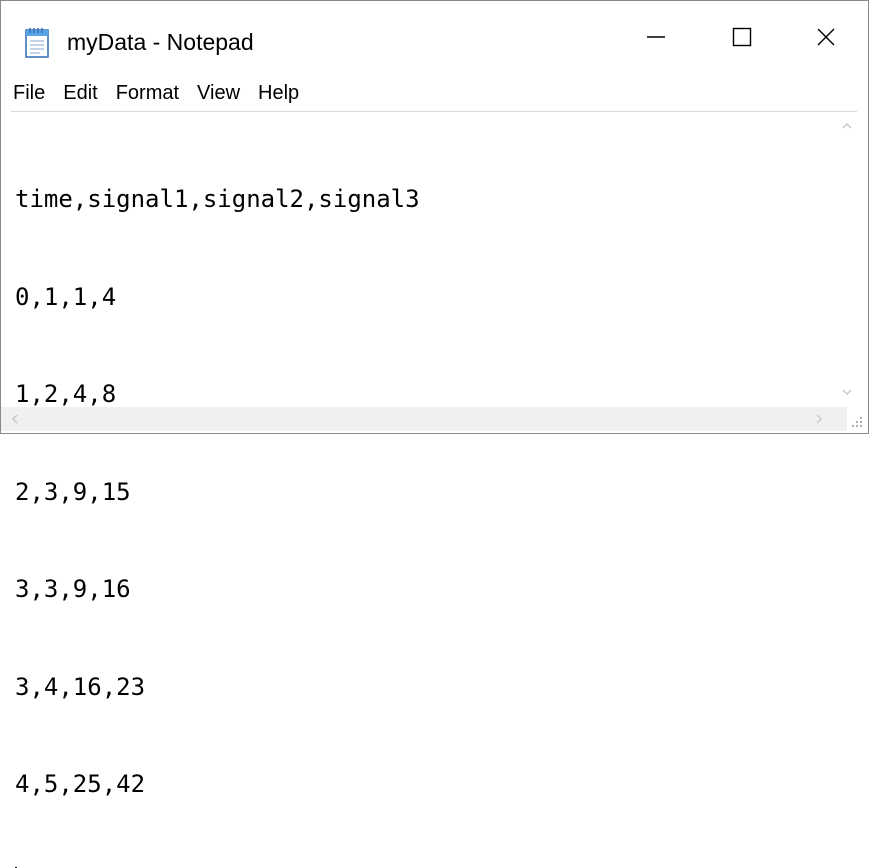 This screenshot has height=868, width=869. I want to click on window-title: myData - Notepad, so click(160, 42).